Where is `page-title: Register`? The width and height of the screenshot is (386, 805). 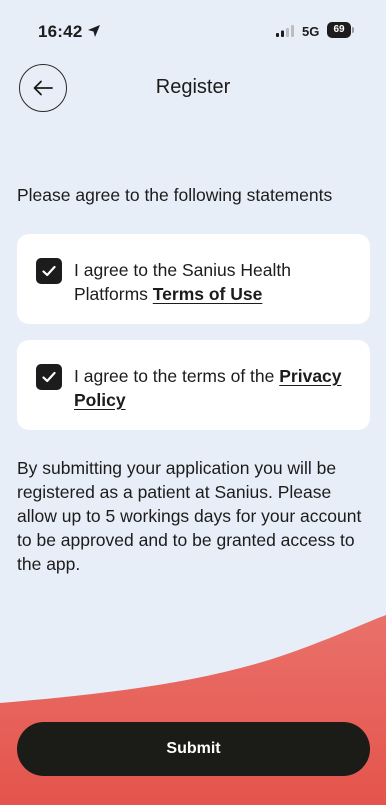 page-title: Register is located at coordinates (193, 87).